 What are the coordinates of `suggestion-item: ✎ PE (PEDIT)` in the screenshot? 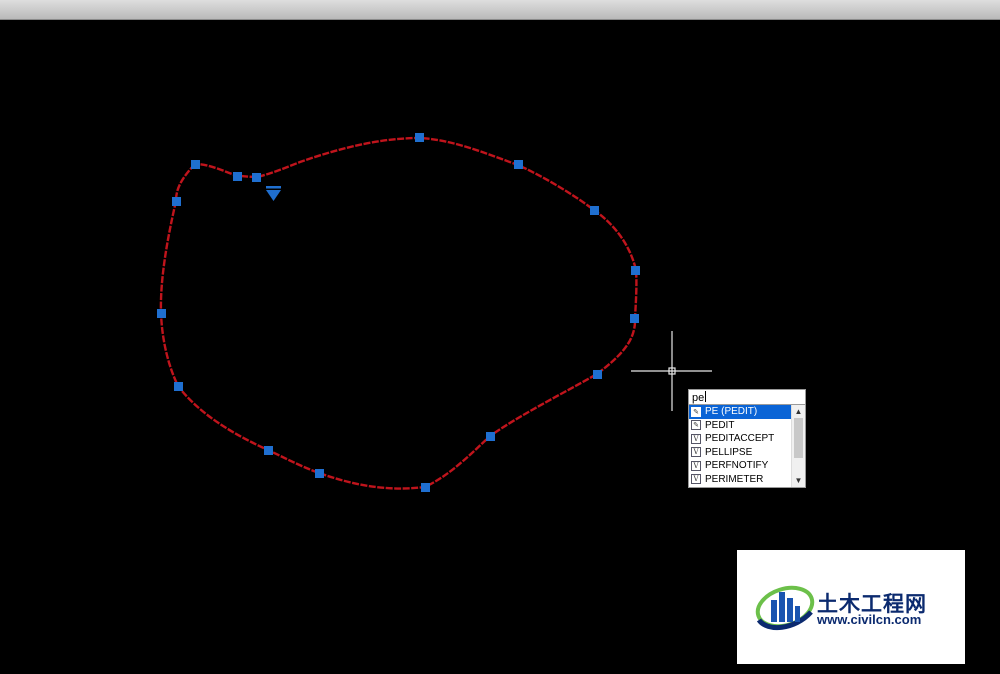 It's located at (740, 412).